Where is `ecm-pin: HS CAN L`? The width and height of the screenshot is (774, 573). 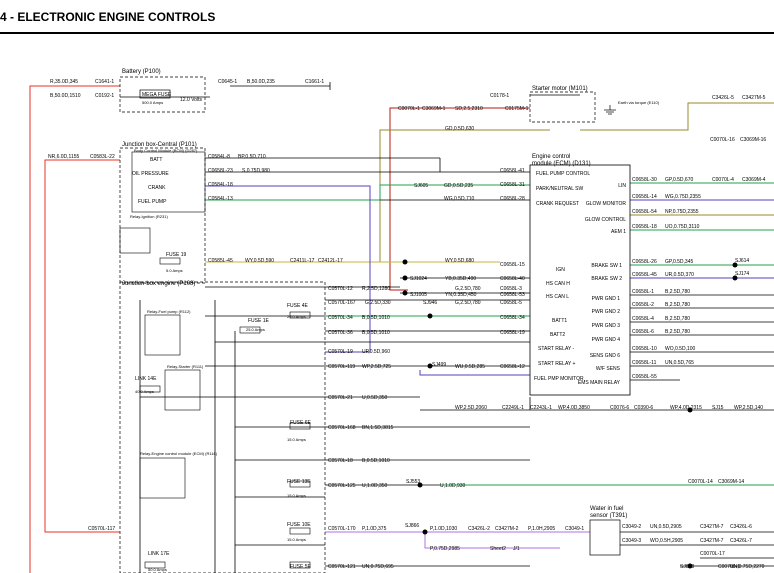
ecm-pin: HS CAN L is located at coordinates (557, 297).